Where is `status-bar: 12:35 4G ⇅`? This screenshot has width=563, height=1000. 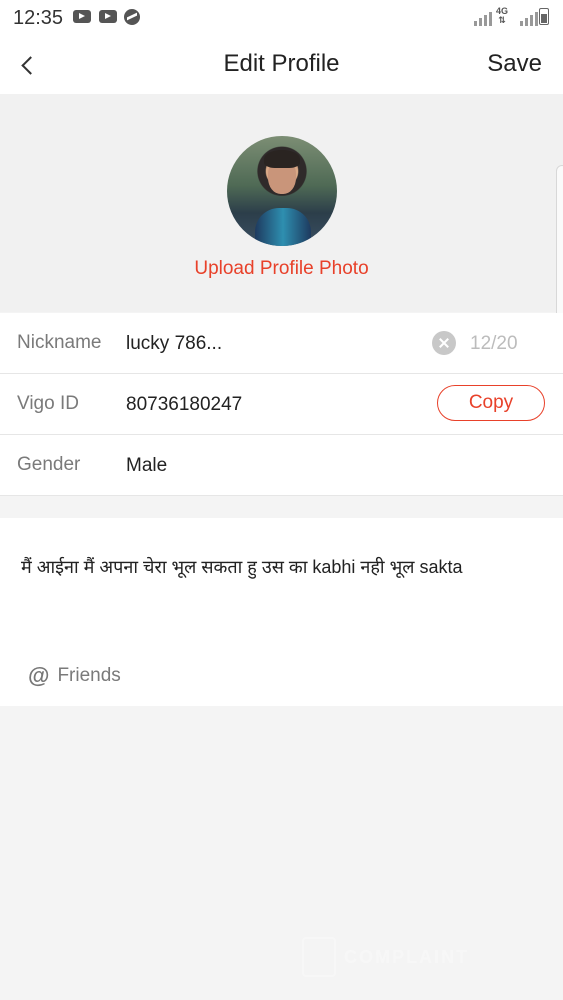 status-bar: 12:35 4G ⇅ is located at coordinates (281, 18).